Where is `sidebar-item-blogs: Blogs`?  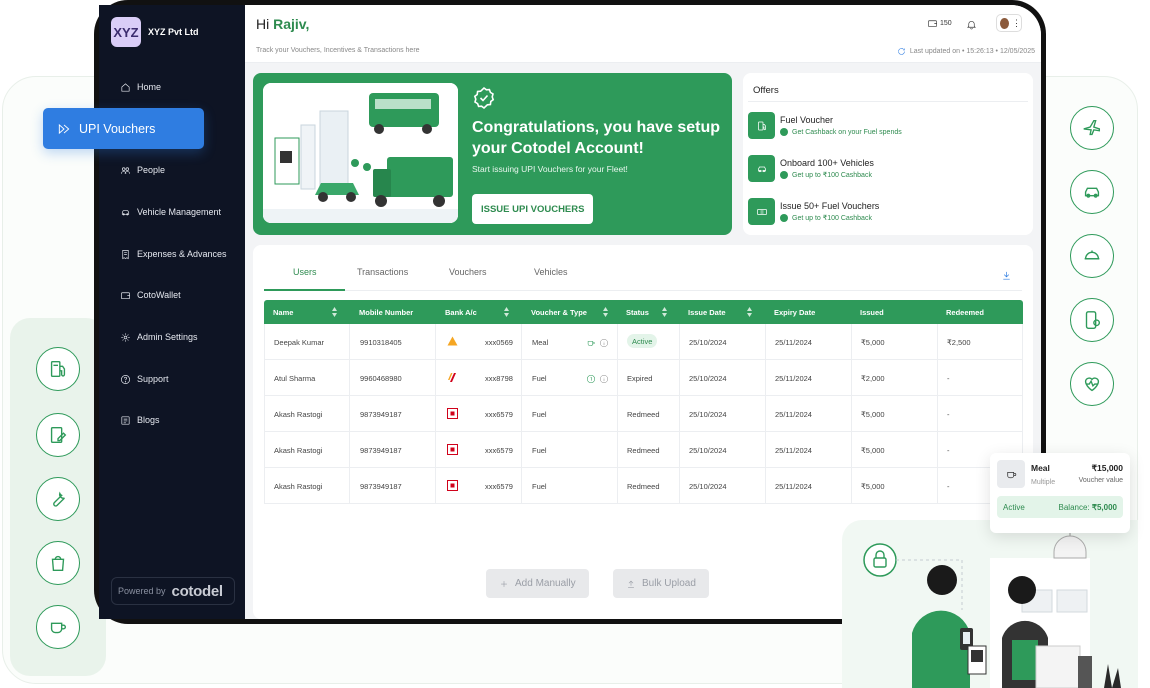 sidebar-item-blogs: Blogs is located at coordinates (140, 420).